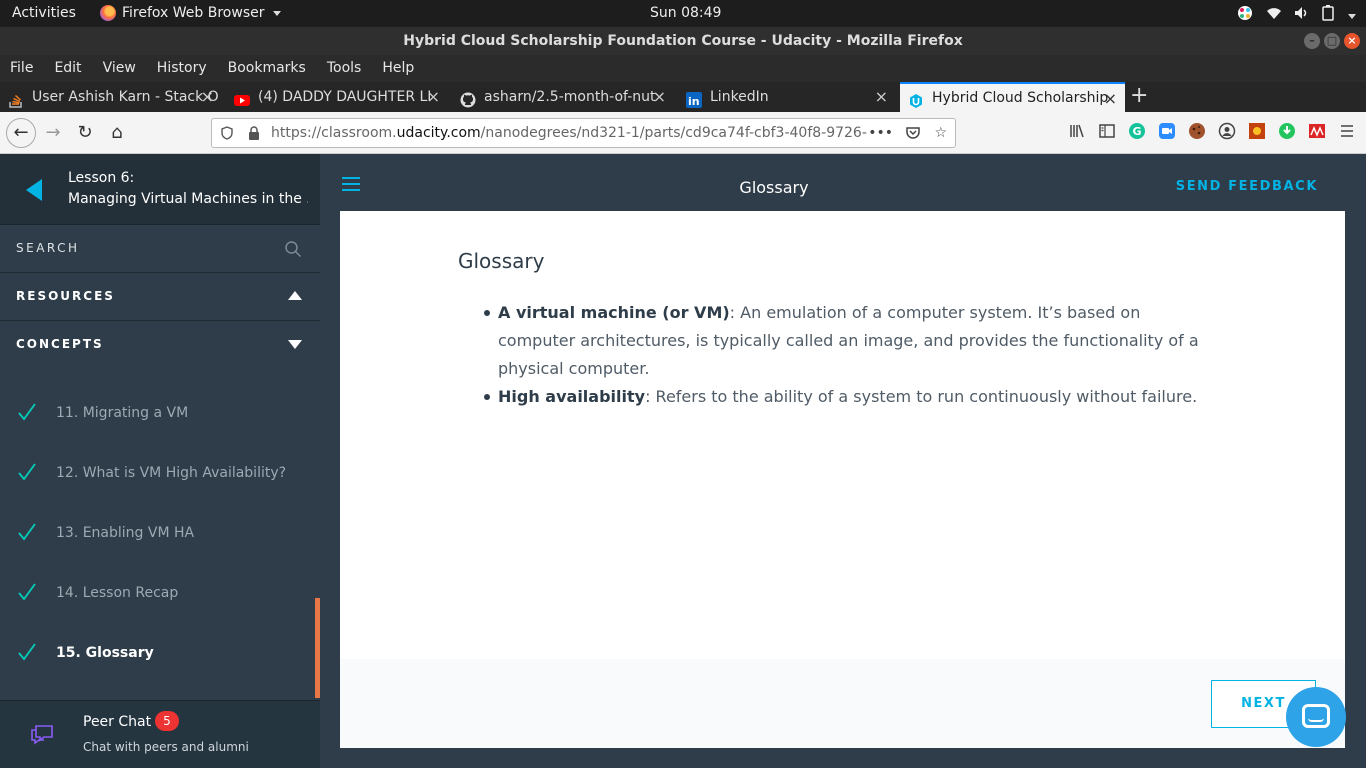 Image resolution: width=1366 pixels, height=768 pixels. What do you see at coordinates (1107, 131) in the screenshot?
I see `sidebar-icon` at bounding box center [1107, 131].